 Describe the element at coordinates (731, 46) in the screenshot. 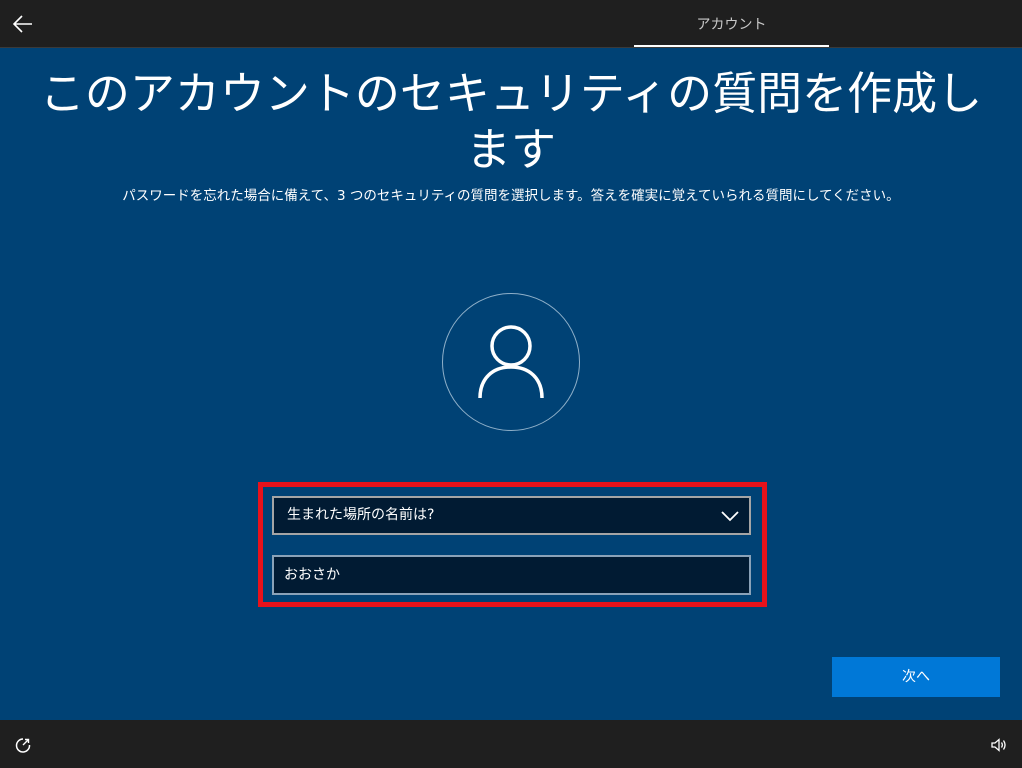

I see `tab-underline` at that location.